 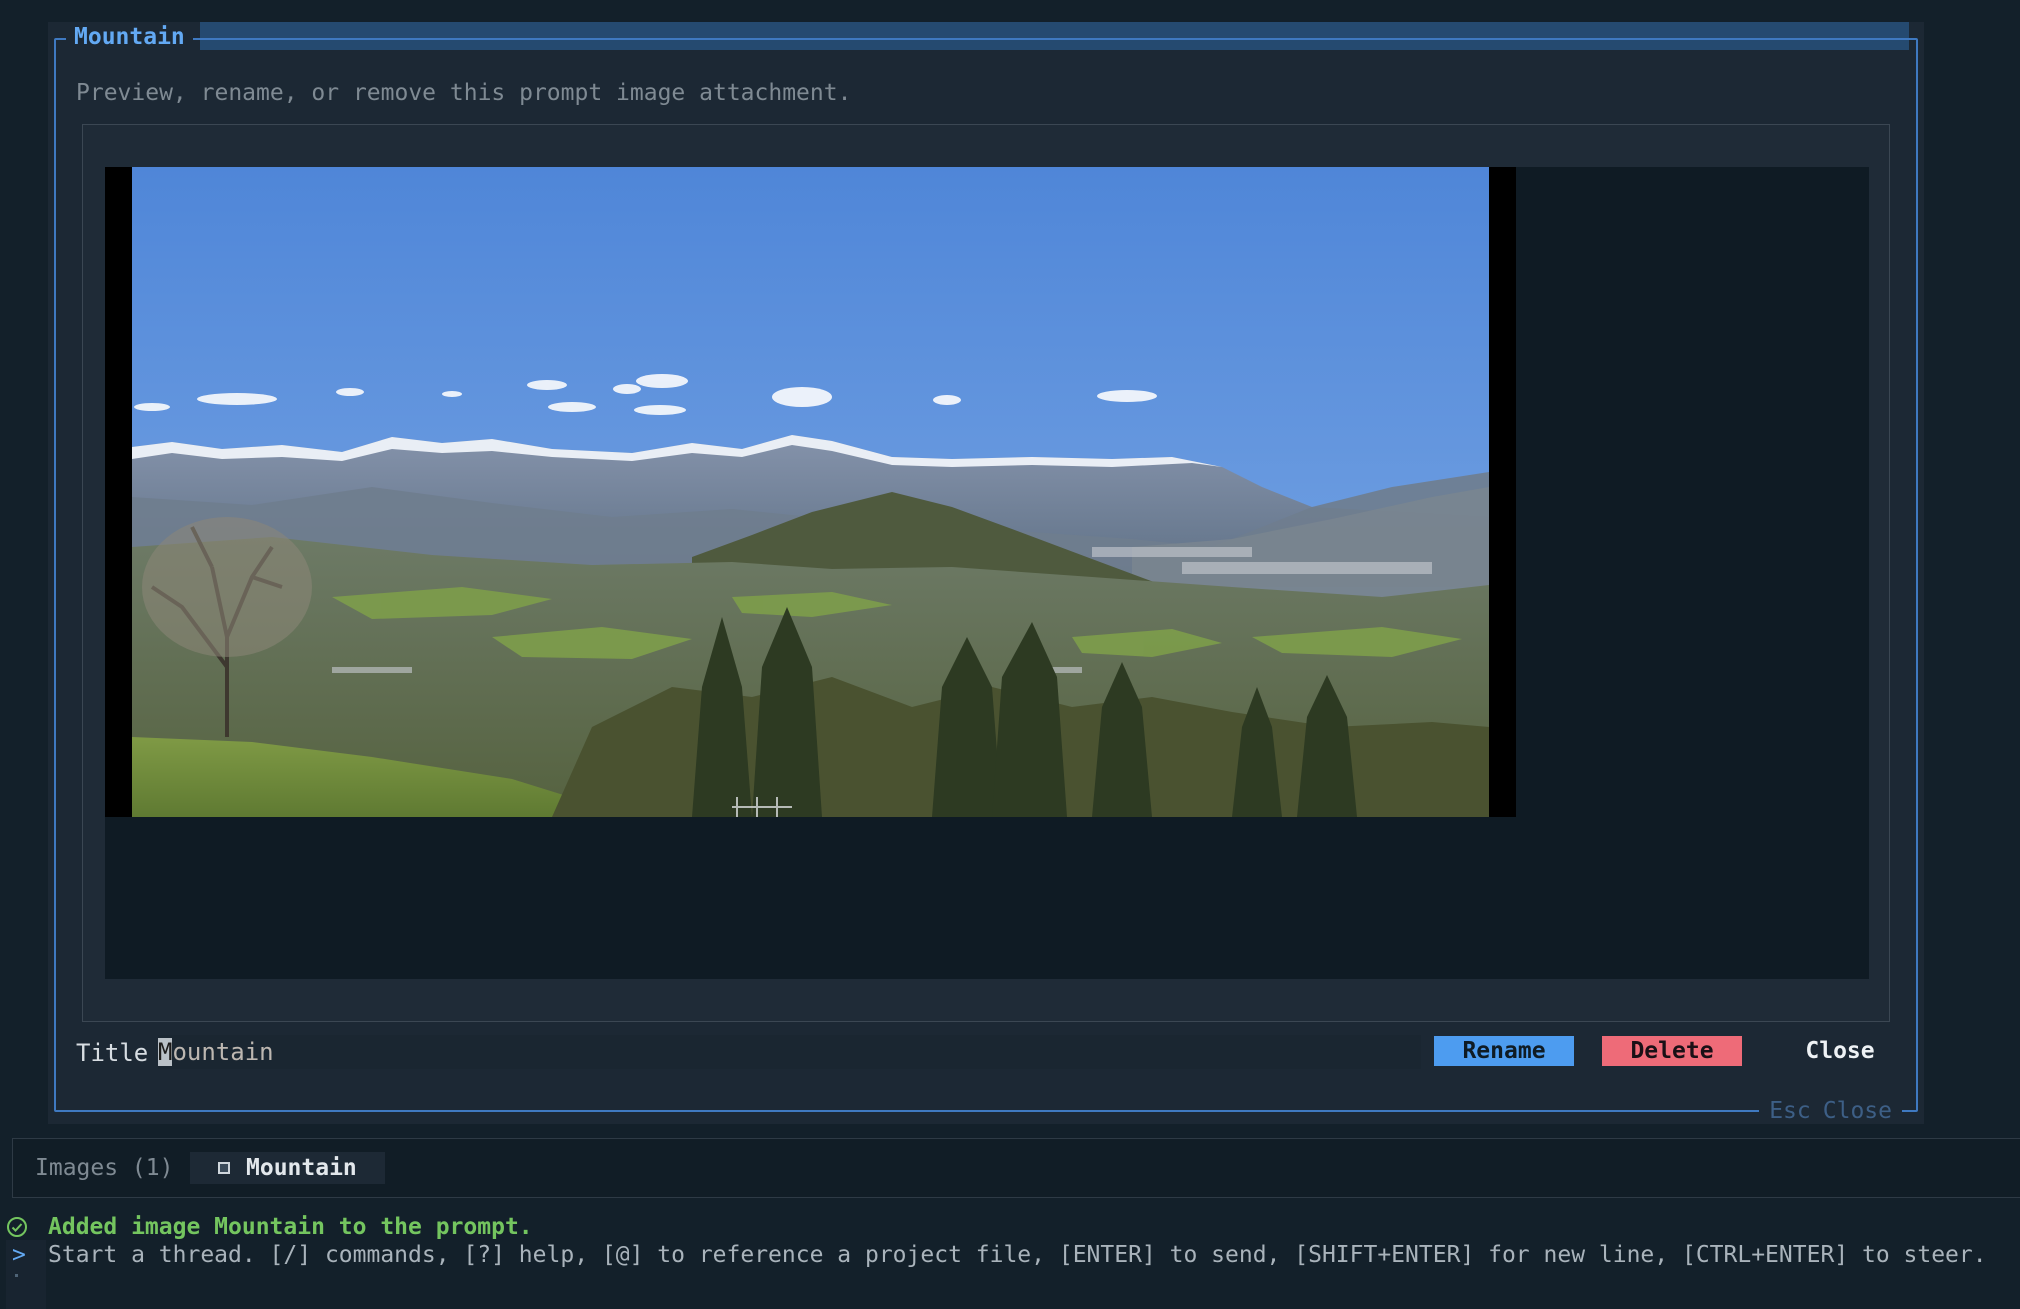 What do you see at coordinates (290, 1227) in the screenshot?
I see `status-text: Added image Mountain to the prompt.` at bounding box center [290, 1227].